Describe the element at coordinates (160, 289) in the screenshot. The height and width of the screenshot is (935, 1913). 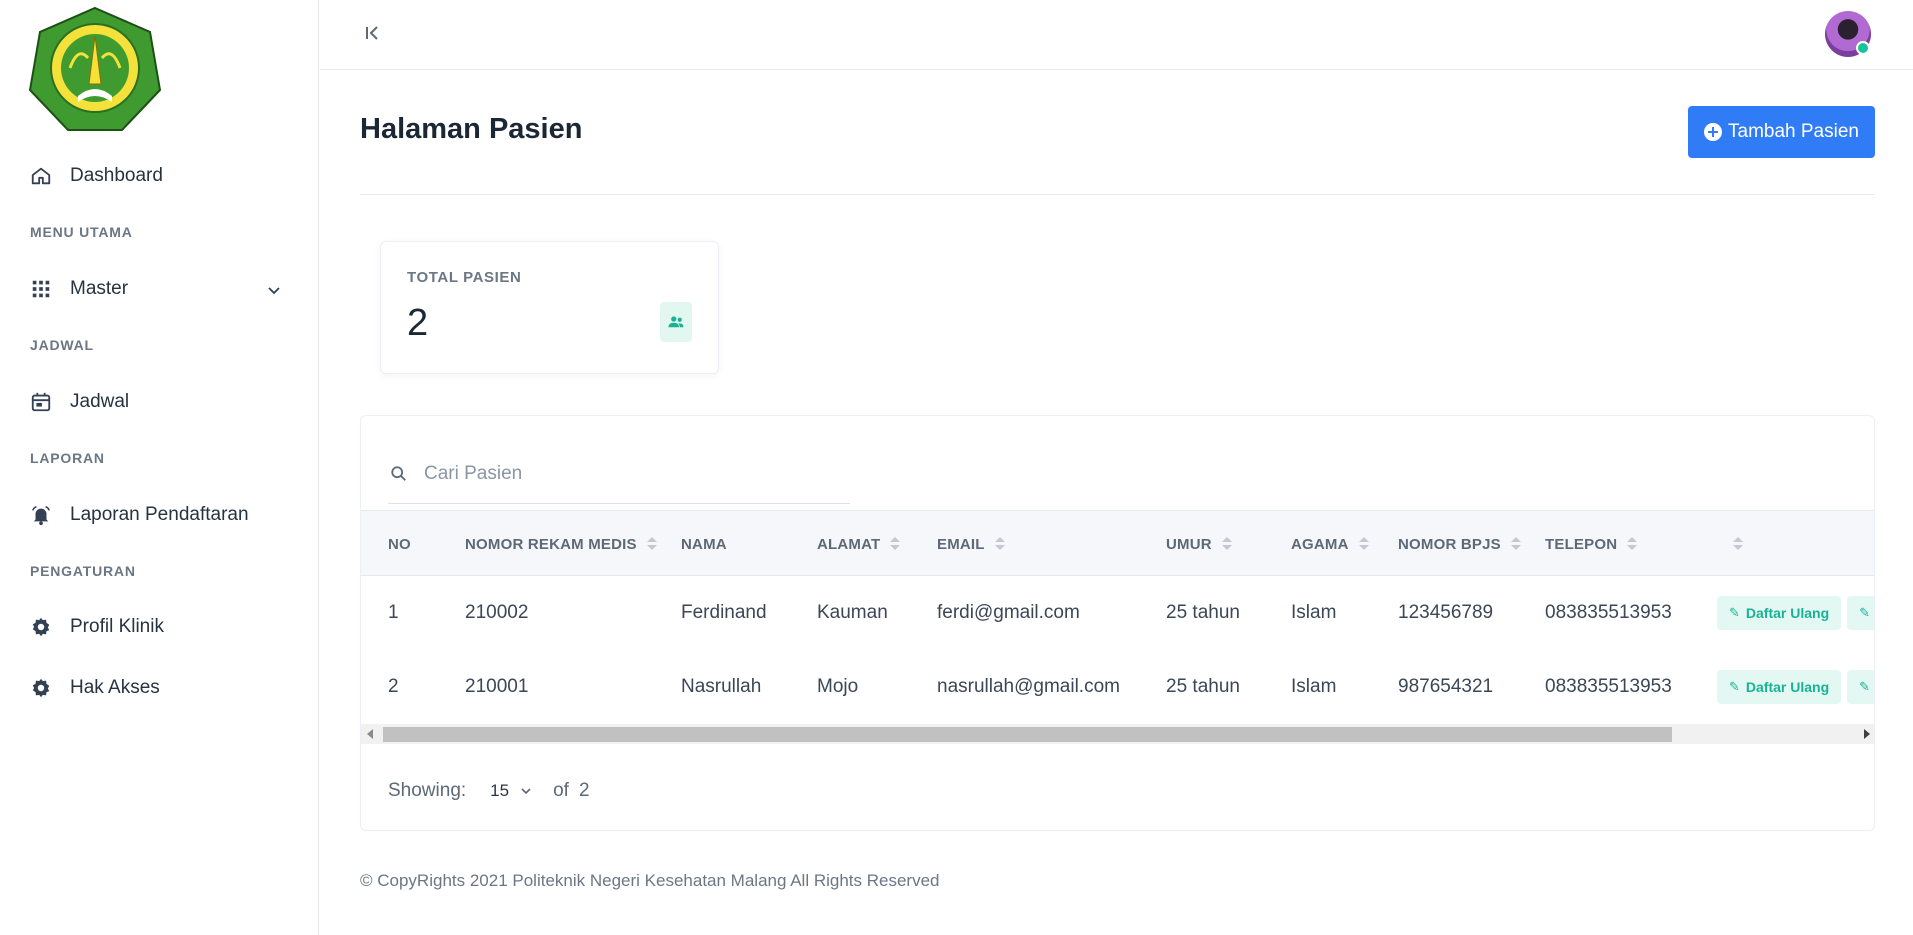
I see `sidebar-item-master: Master` at that location.